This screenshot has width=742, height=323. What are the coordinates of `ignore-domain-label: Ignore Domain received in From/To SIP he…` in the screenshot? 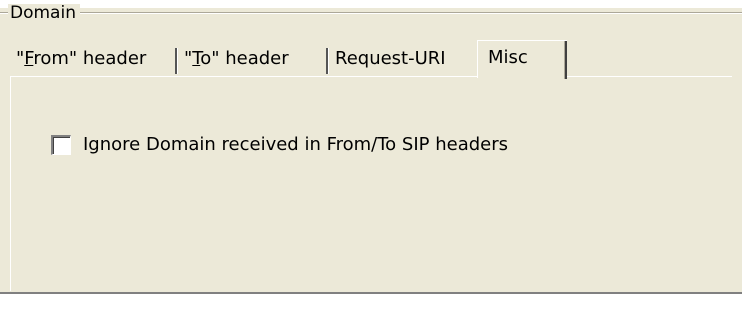 It's located at (295, 145).